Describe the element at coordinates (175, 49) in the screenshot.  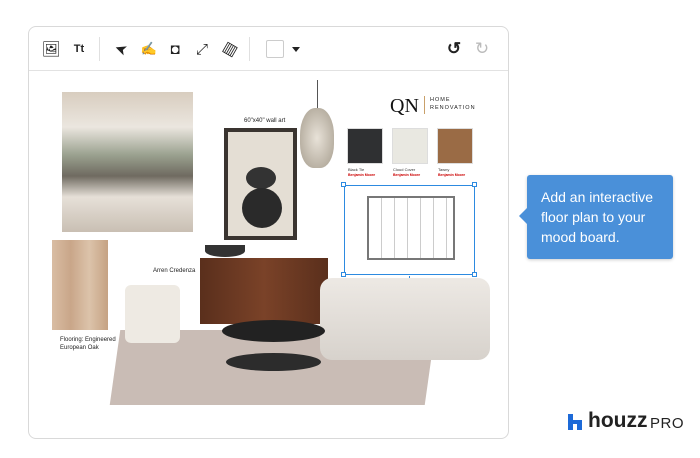
I see `arrange-layers-icon: ◘` at that location.